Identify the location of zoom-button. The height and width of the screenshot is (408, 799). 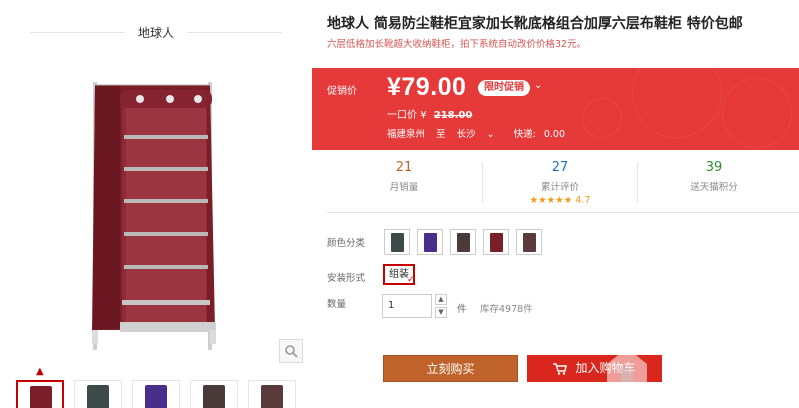
(291, 351).